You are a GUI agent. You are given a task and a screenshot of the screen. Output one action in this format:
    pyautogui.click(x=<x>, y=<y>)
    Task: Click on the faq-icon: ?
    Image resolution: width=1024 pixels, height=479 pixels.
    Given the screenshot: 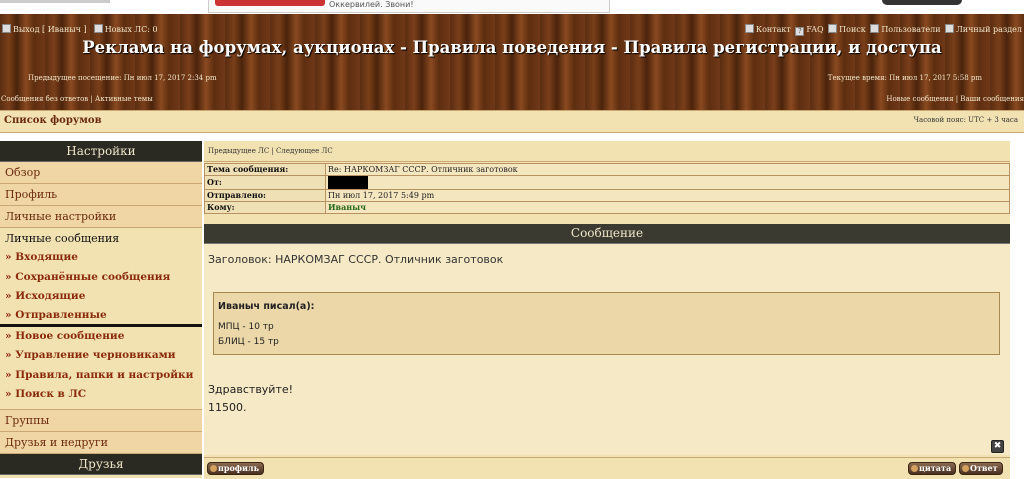 What is the action you would take?
    pyautogui.click(x=800, y=31)
    